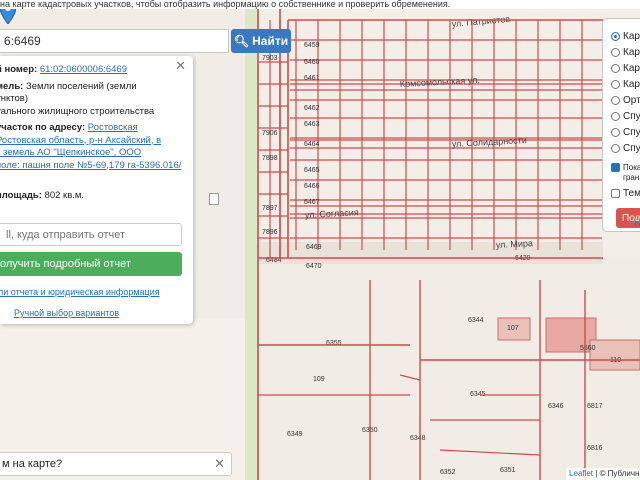 This screenshot has width=640, height=480. I want to click on parcel-label: 6463, so click(312, 124).